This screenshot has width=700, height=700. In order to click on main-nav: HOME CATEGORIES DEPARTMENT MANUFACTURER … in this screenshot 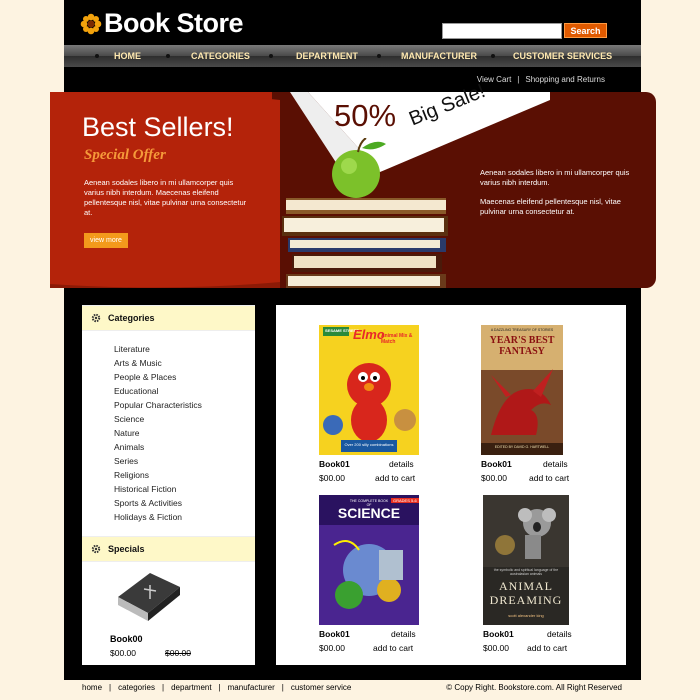, I will do `click(352, 56)`.